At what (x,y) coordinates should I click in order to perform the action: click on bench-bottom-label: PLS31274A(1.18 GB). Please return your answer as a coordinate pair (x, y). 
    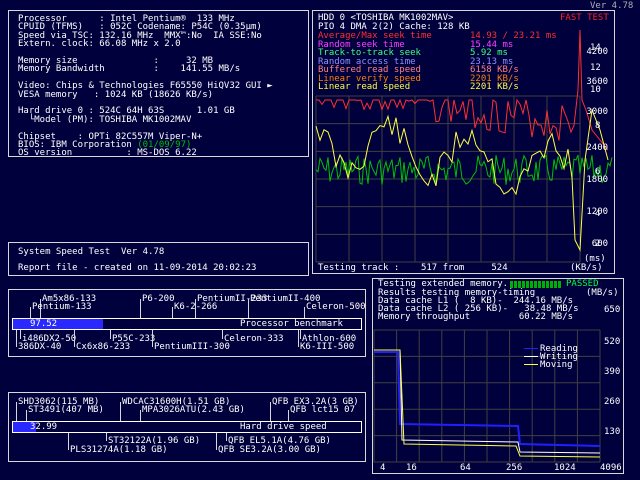
    Looking at the image, I should click on (119, 450).